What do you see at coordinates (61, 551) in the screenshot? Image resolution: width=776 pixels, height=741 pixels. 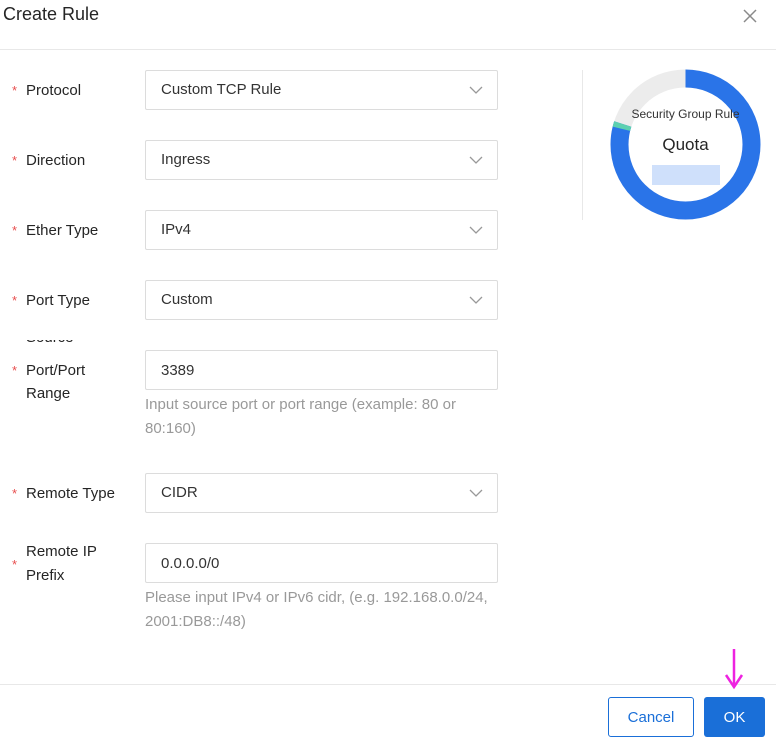 I see `remote-ip-label-line1: Remote IP` at bounding box center [61, 551].